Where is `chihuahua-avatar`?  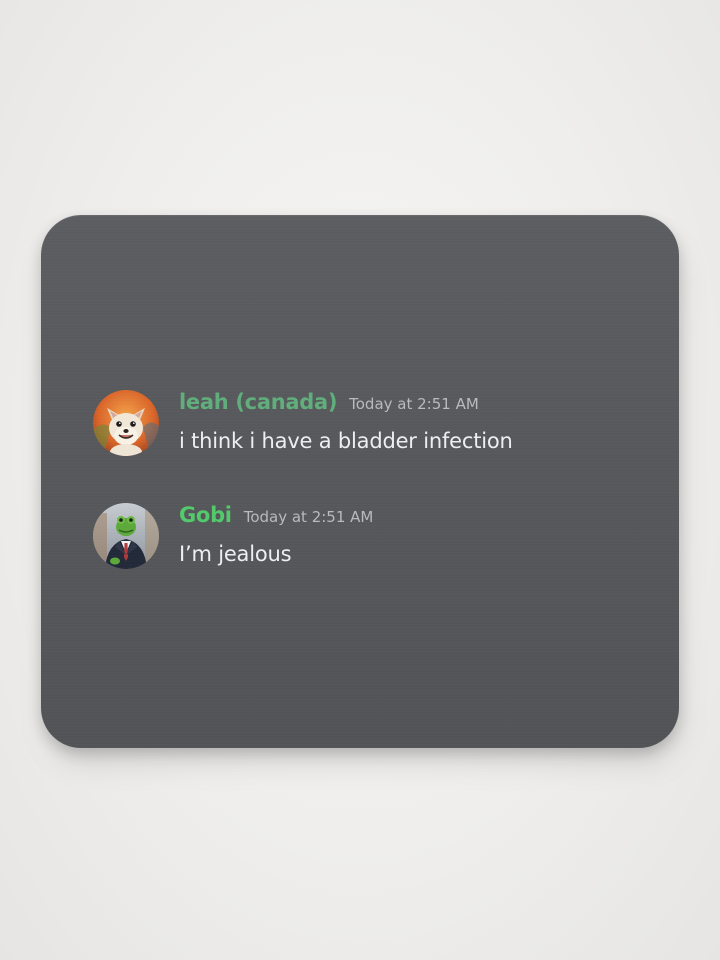
chihuahua-avatar is located at coordinates (126, 423).